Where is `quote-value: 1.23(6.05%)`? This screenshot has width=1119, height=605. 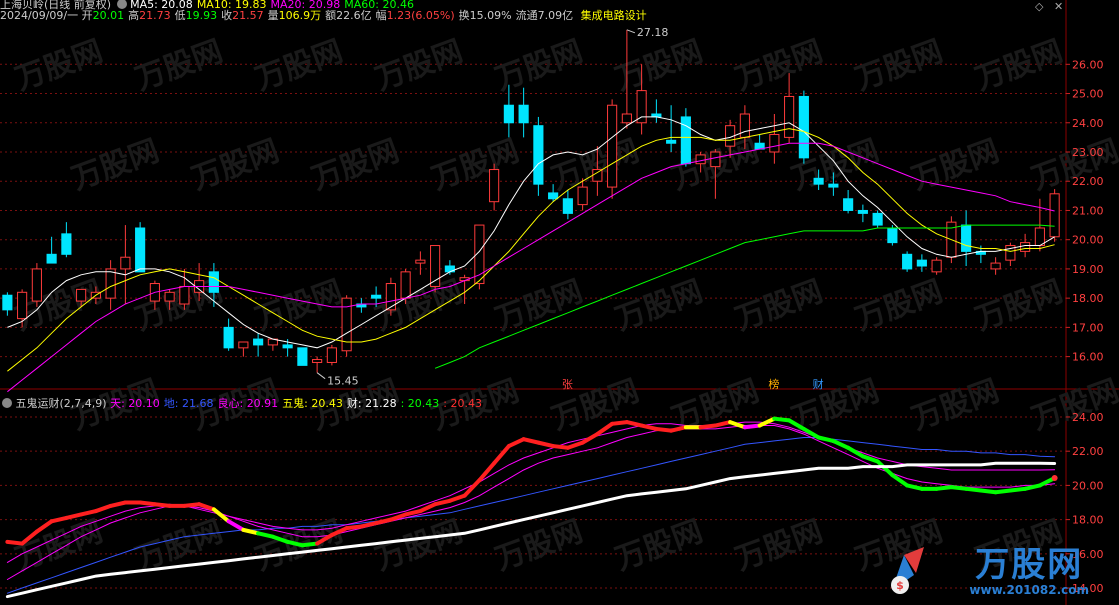 quote-value: 1.23(6.05%) is located at coordinates (420, 15).